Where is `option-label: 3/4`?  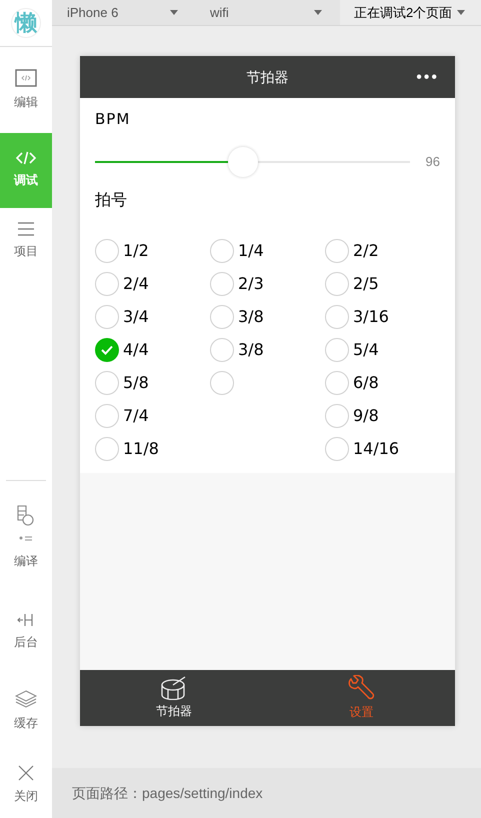 option-label: 3/4 is located at coordinates (136, 317).